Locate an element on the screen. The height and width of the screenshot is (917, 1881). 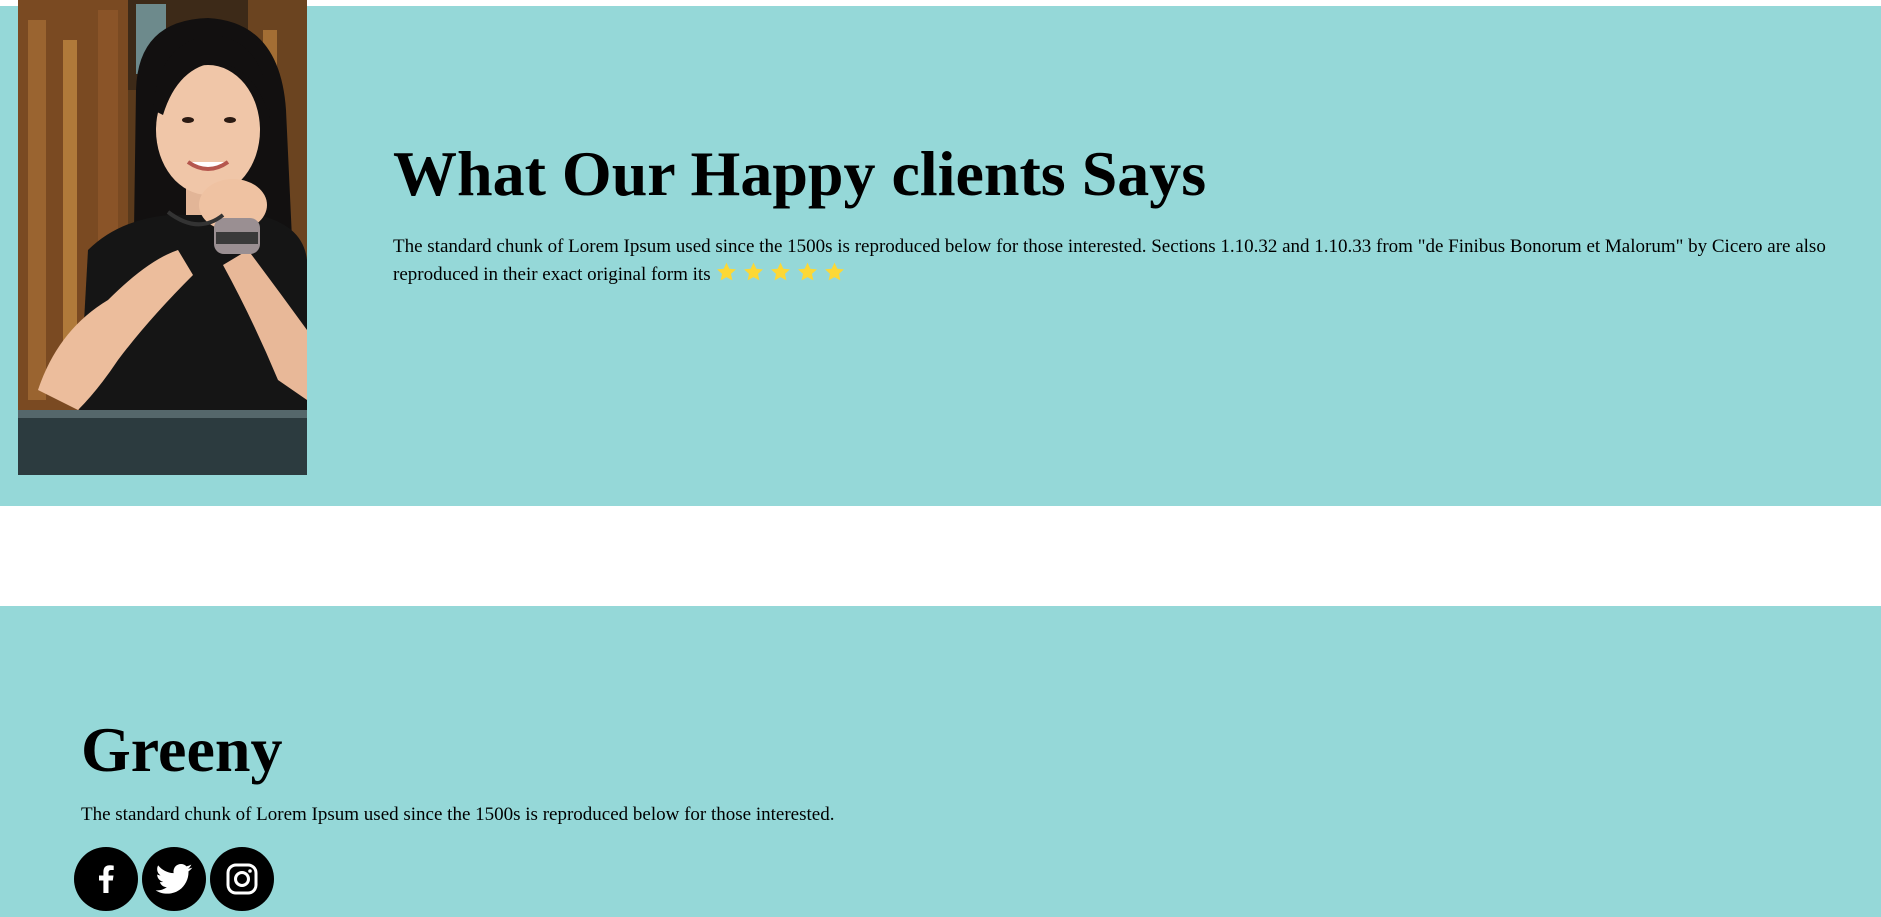
facebook-icon is located at coordinates (106, 879).